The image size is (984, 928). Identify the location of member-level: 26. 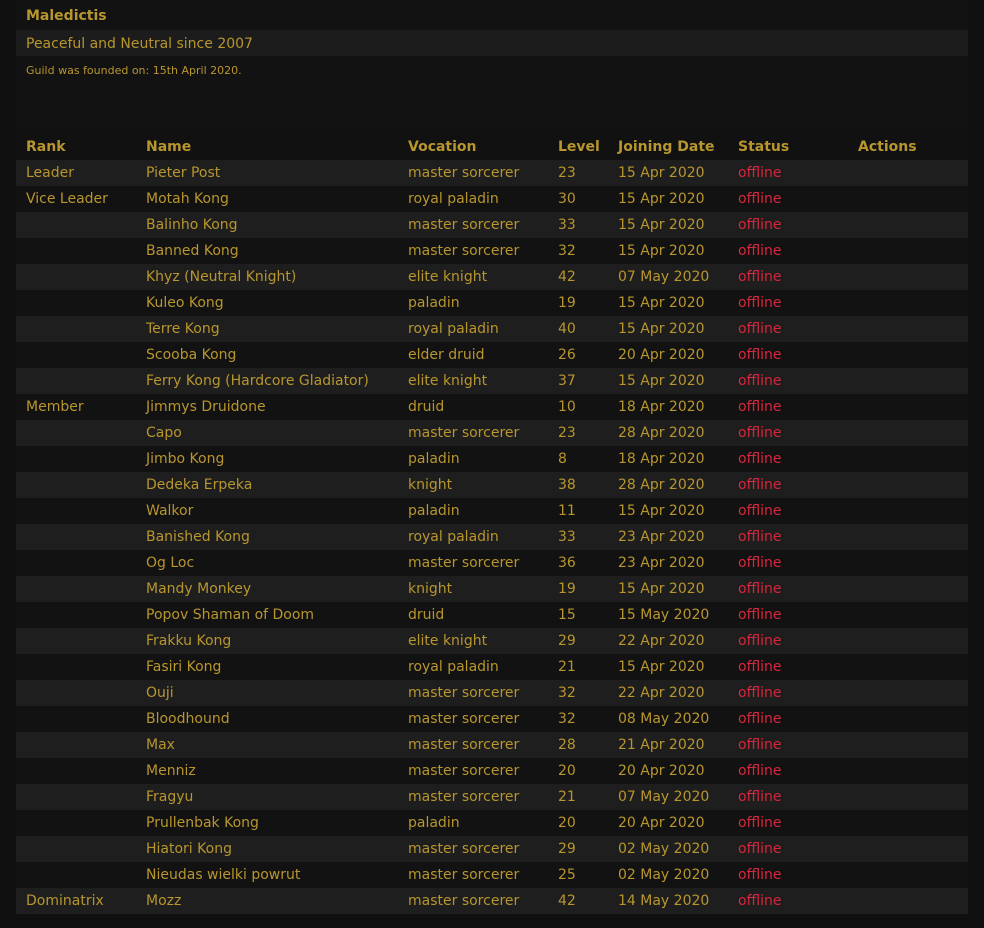
(567, 355).